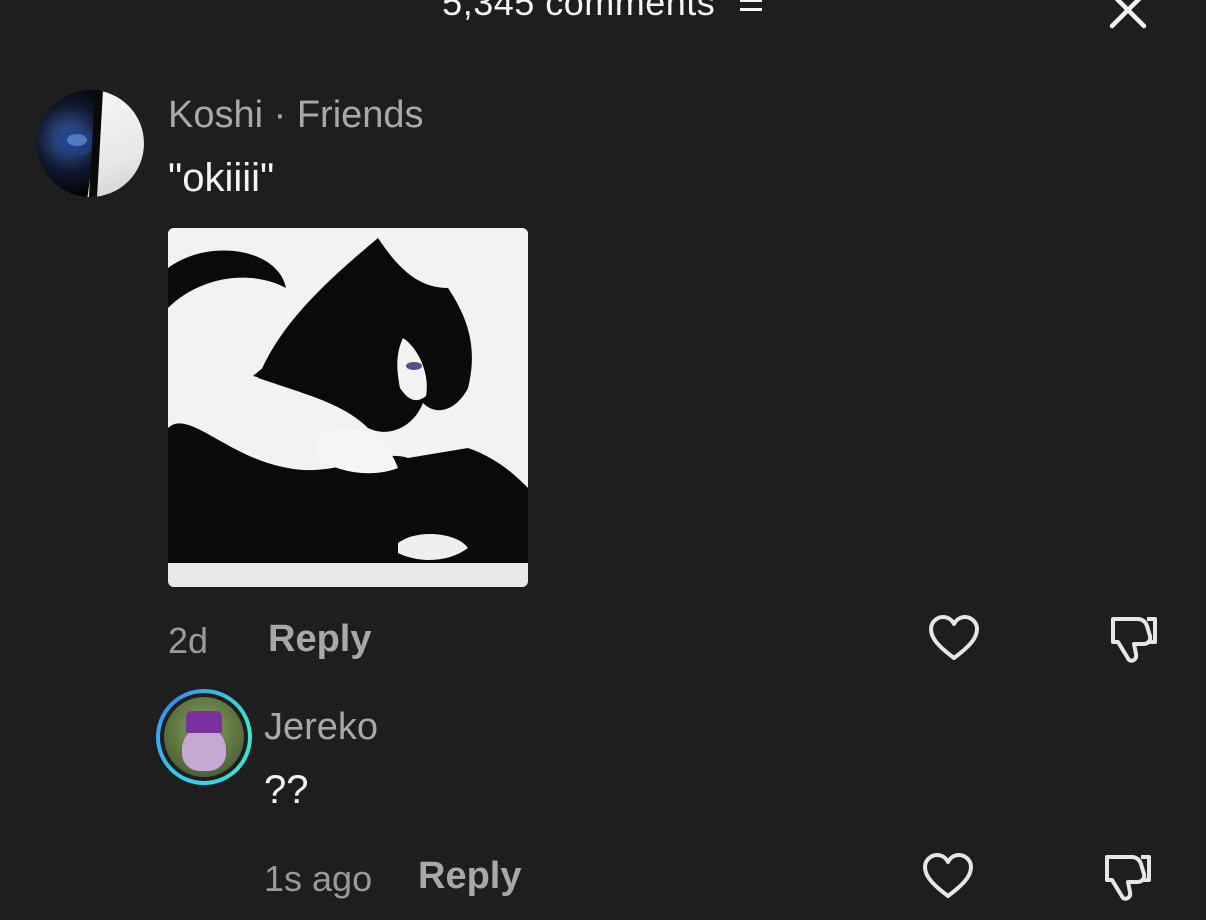  I want to click on comment-username: Jereko, so click(321, 727).